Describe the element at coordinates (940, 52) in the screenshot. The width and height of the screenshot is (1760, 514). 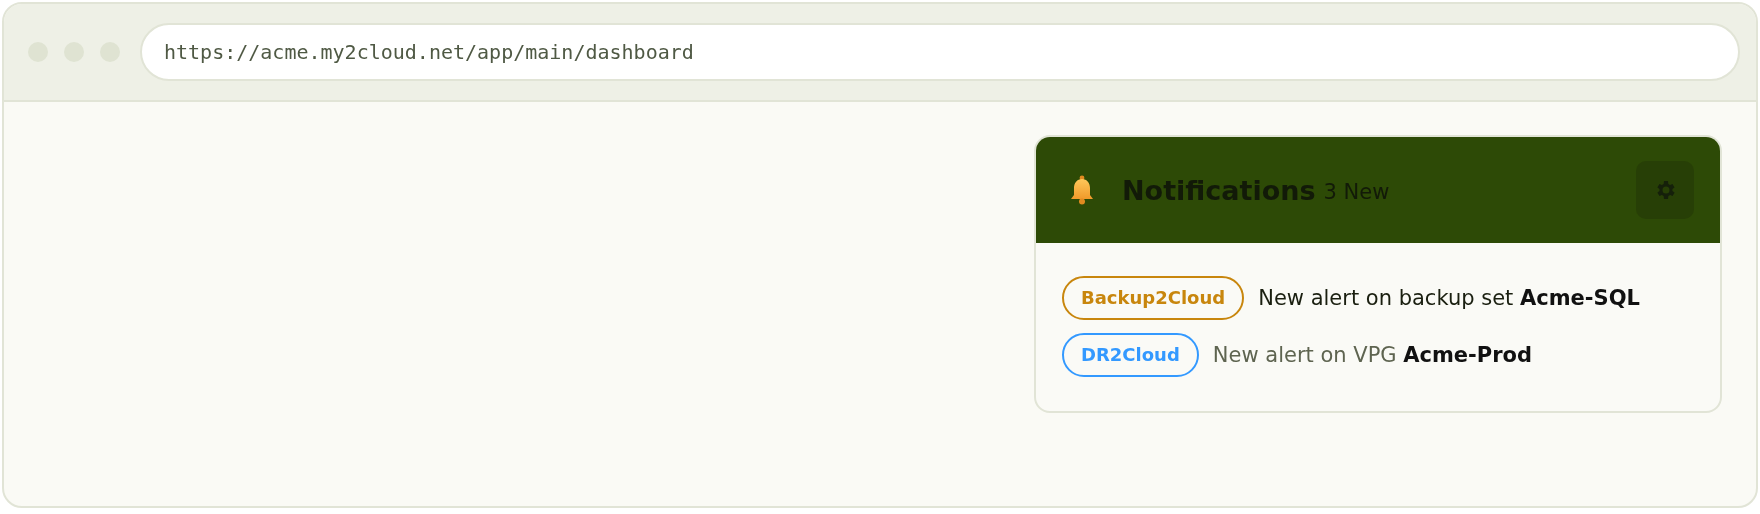
I see `address-bar: https://acme.my2cloud.net/app/main/dashboard` at that location.